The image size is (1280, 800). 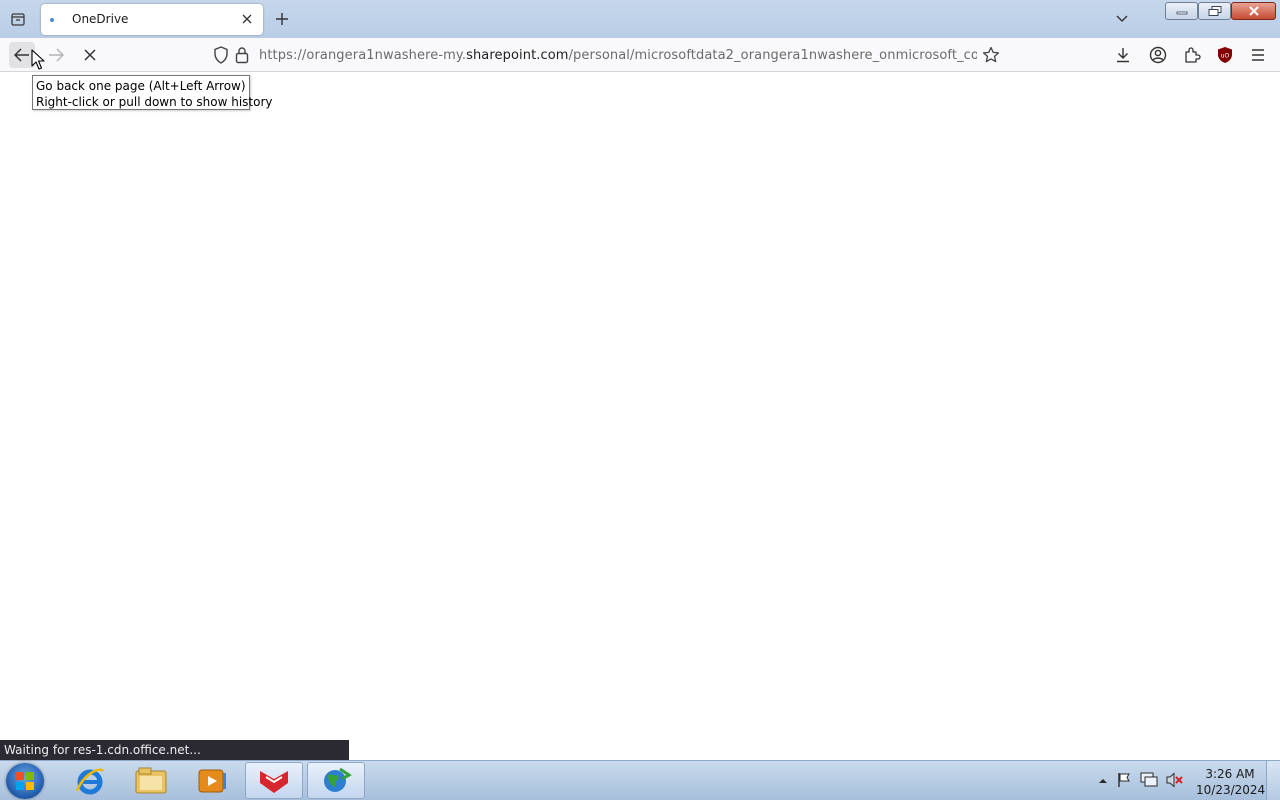 I want to click on action-center-flag-icon, so click(x=1124, y=781).